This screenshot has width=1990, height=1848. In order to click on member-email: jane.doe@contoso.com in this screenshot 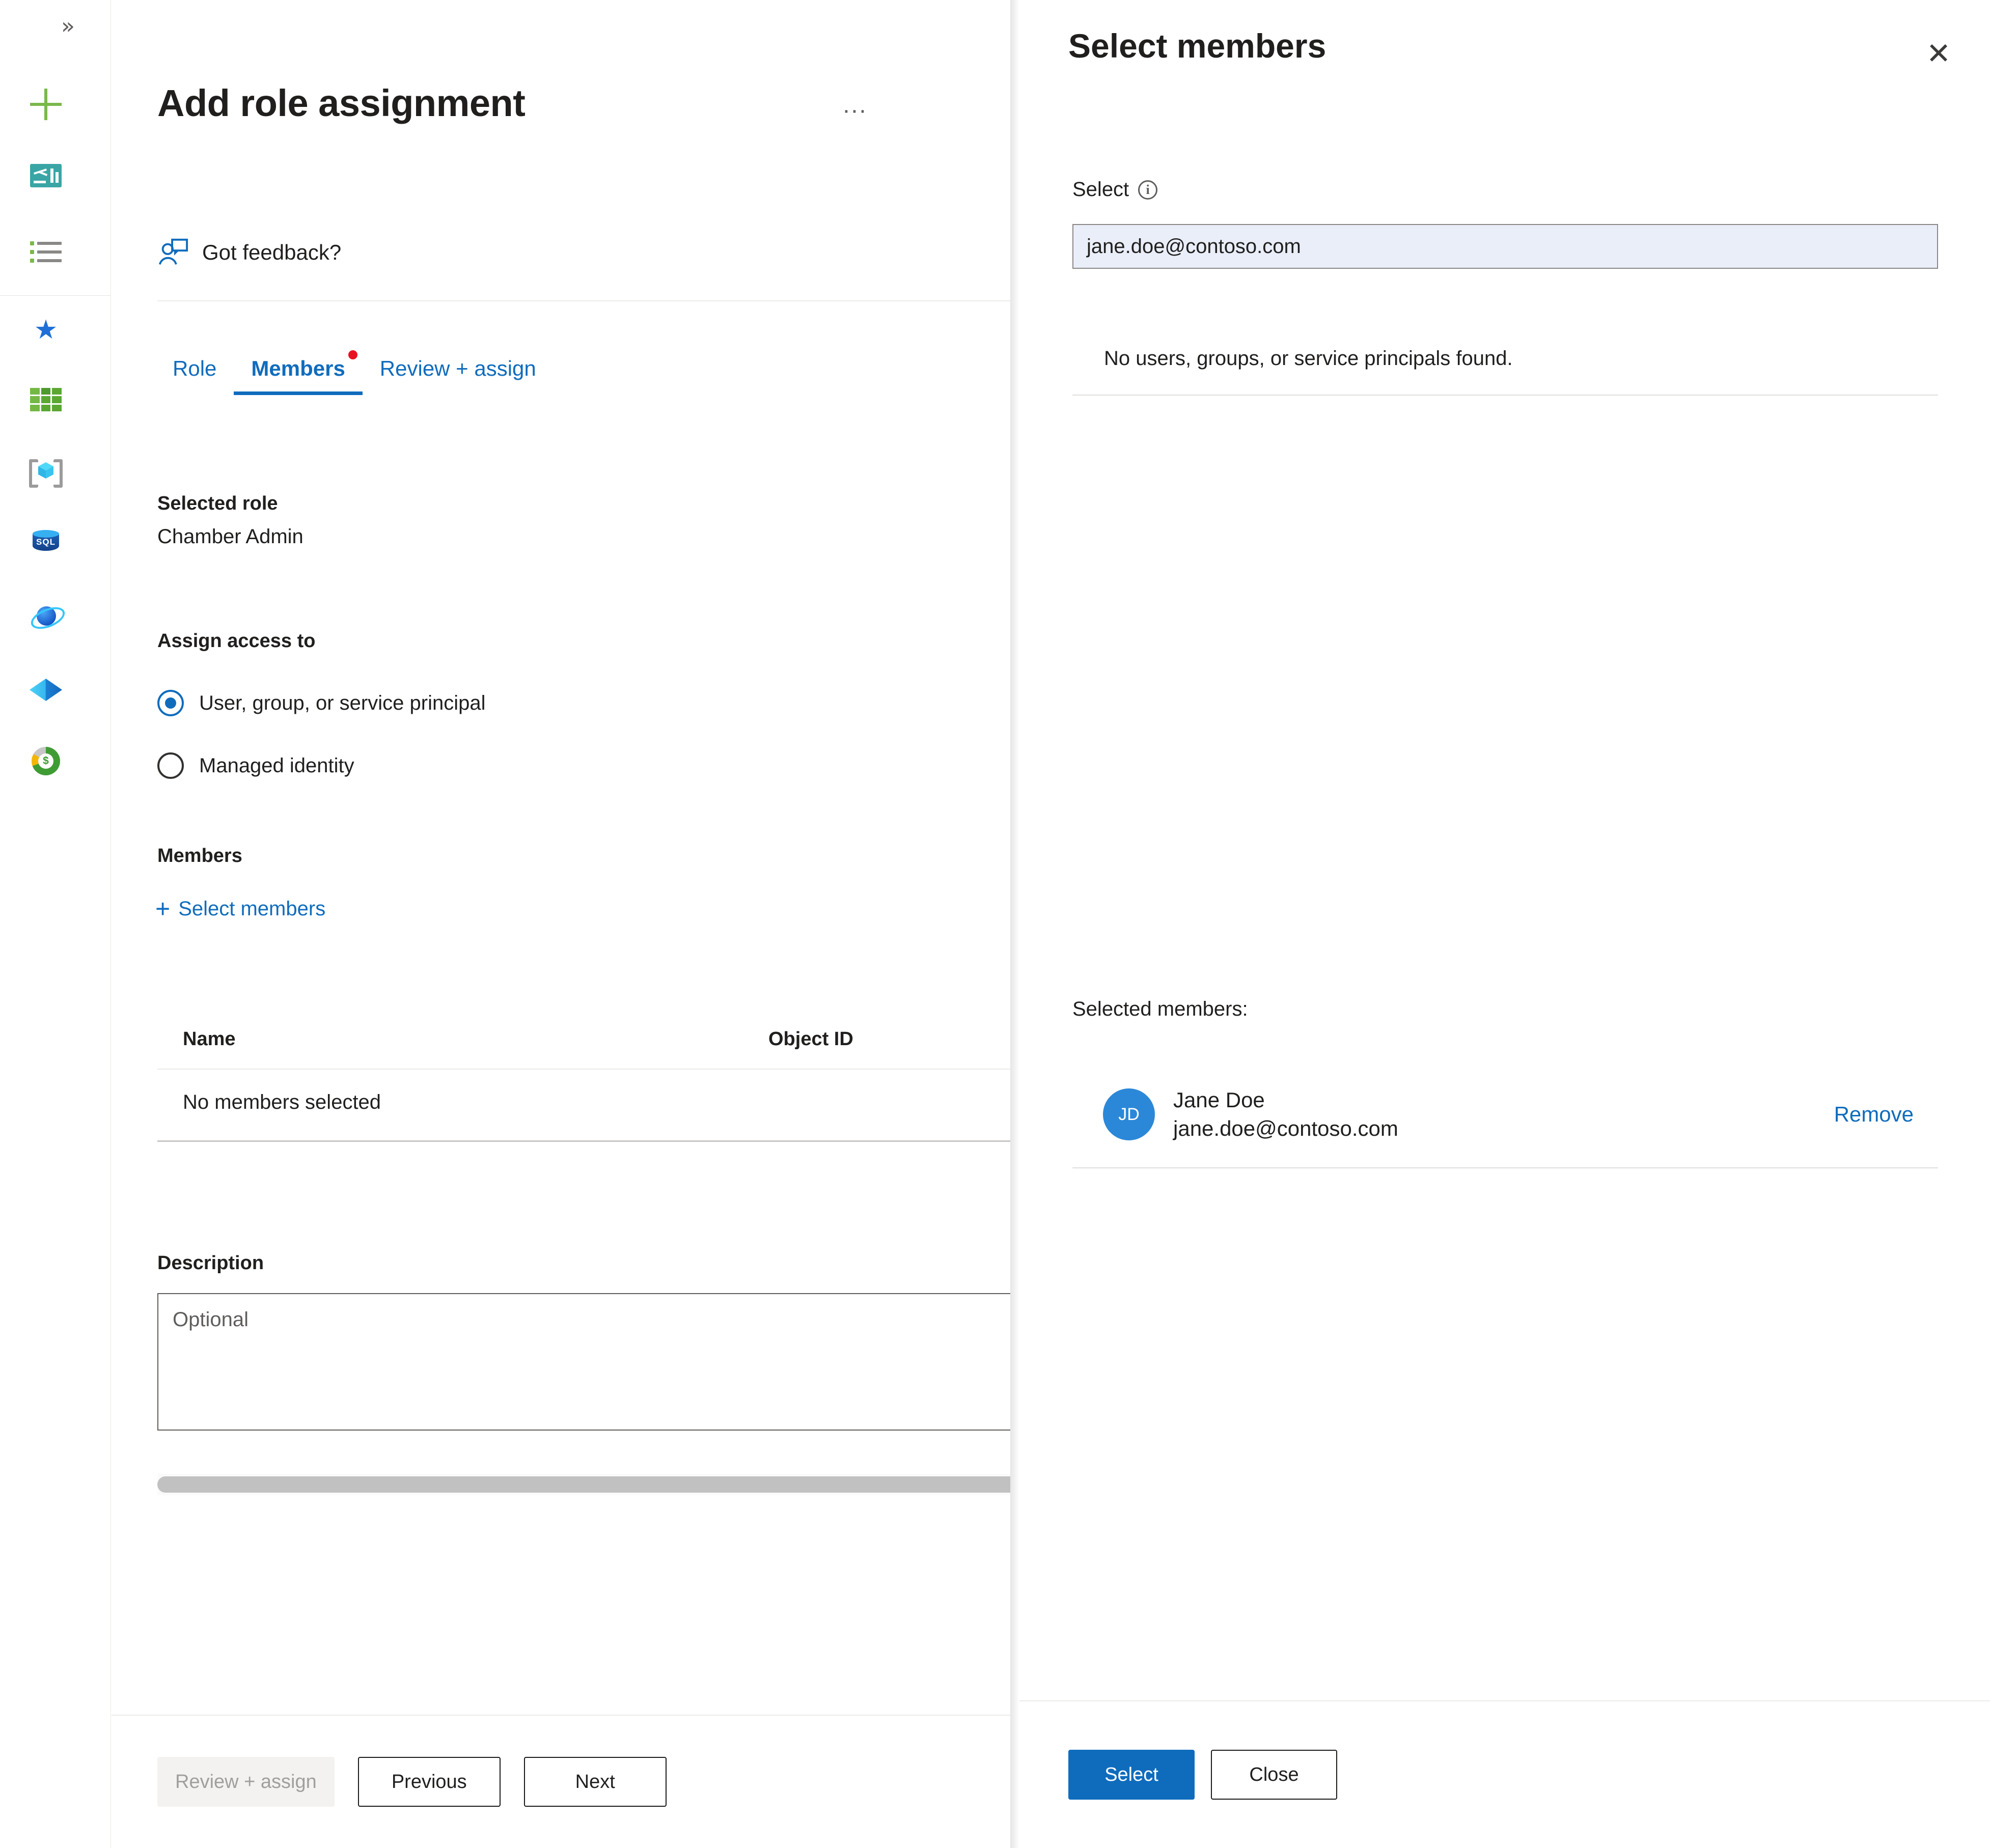, I will do `click(1285, 1128)`.